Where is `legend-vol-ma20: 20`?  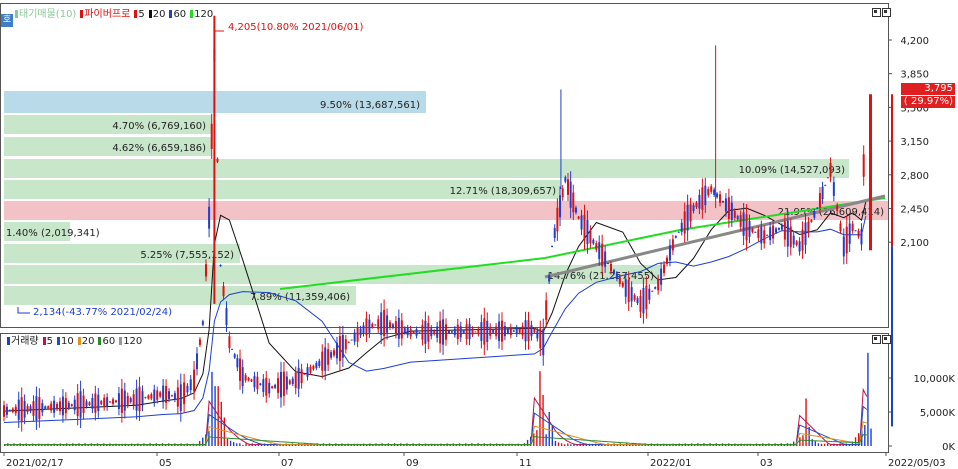
legend-vol-ma20: 20 is located at coordinates (85, 342).